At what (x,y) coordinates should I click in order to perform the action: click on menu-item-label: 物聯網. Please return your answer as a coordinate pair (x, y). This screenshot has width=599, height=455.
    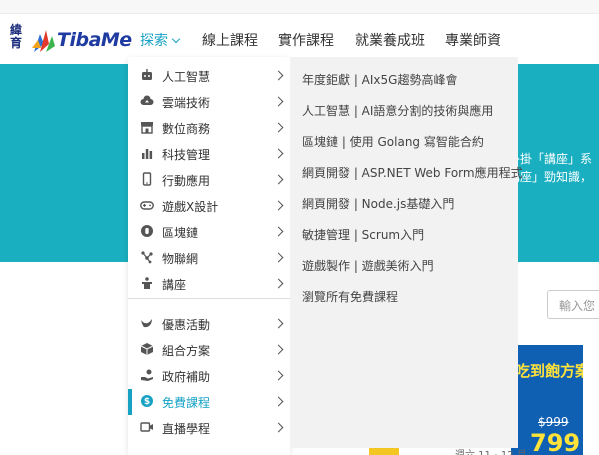
    Looking at the image, I should click on (180, 259).